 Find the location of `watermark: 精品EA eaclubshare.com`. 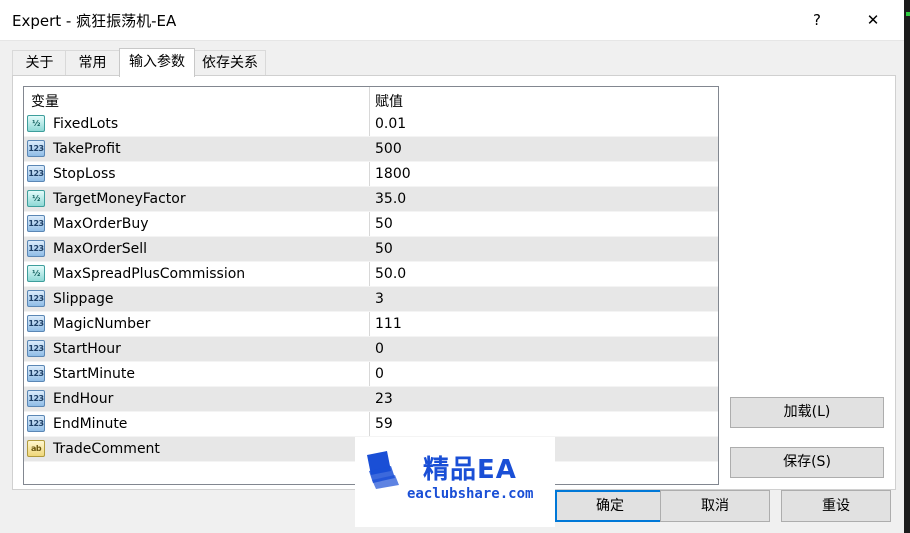

watermark: 精品EA eaclubshare.com is located at coordinates (455, 482).